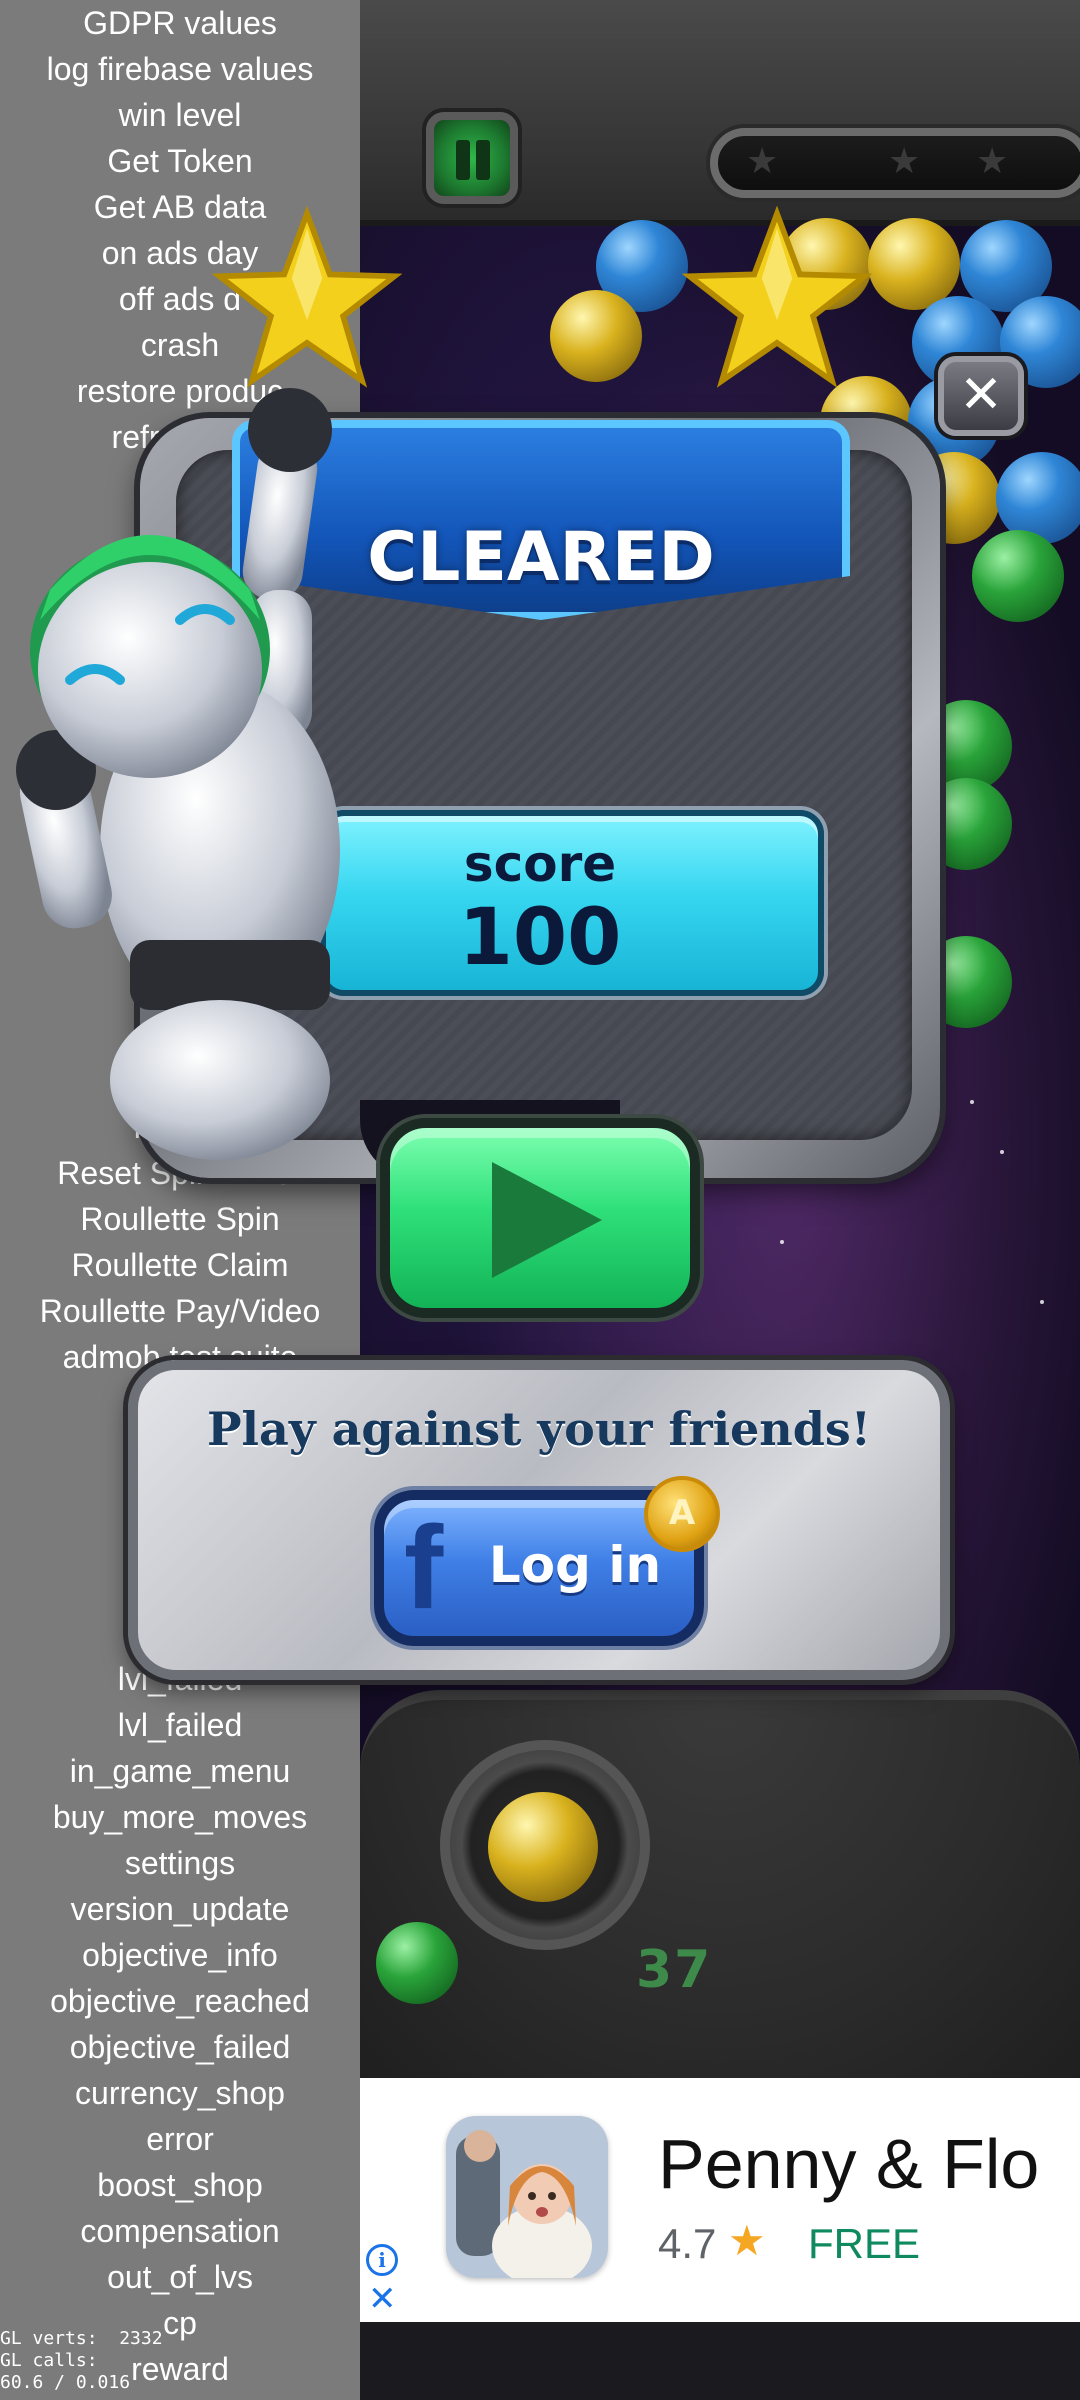  What do you see at coordinates (540, 864) in the screenshot?
I see `score-label: score` at bounding box center [540, 864].